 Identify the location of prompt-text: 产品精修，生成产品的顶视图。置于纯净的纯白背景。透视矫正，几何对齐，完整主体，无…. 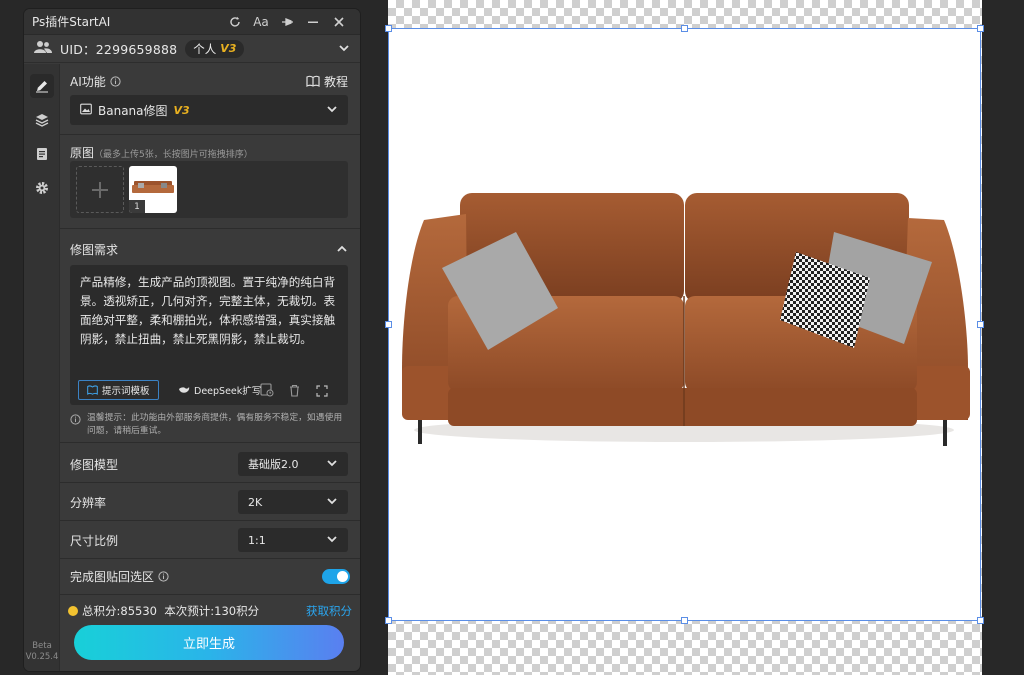
(210, 311).